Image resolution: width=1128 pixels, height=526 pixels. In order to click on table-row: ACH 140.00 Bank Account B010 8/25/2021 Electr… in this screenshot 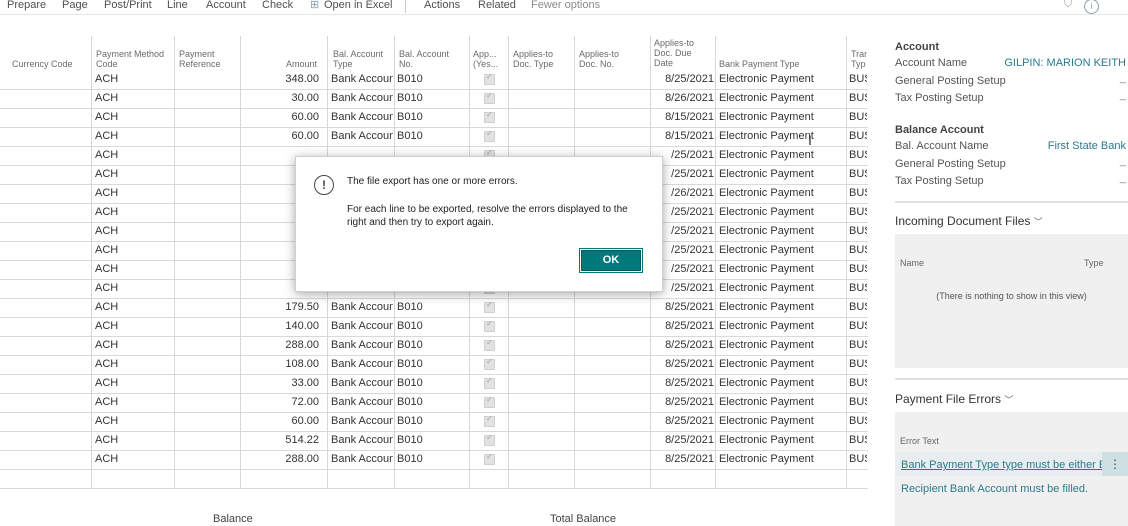, I will do `click(434, 327)`.